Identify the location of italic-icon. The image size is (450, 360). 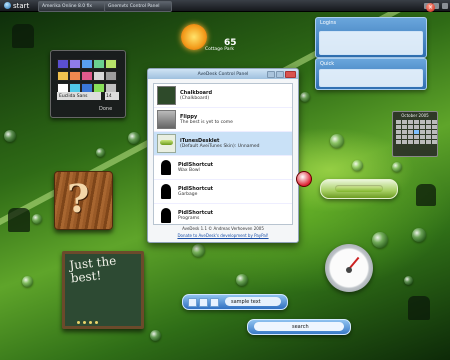
(203, 302).